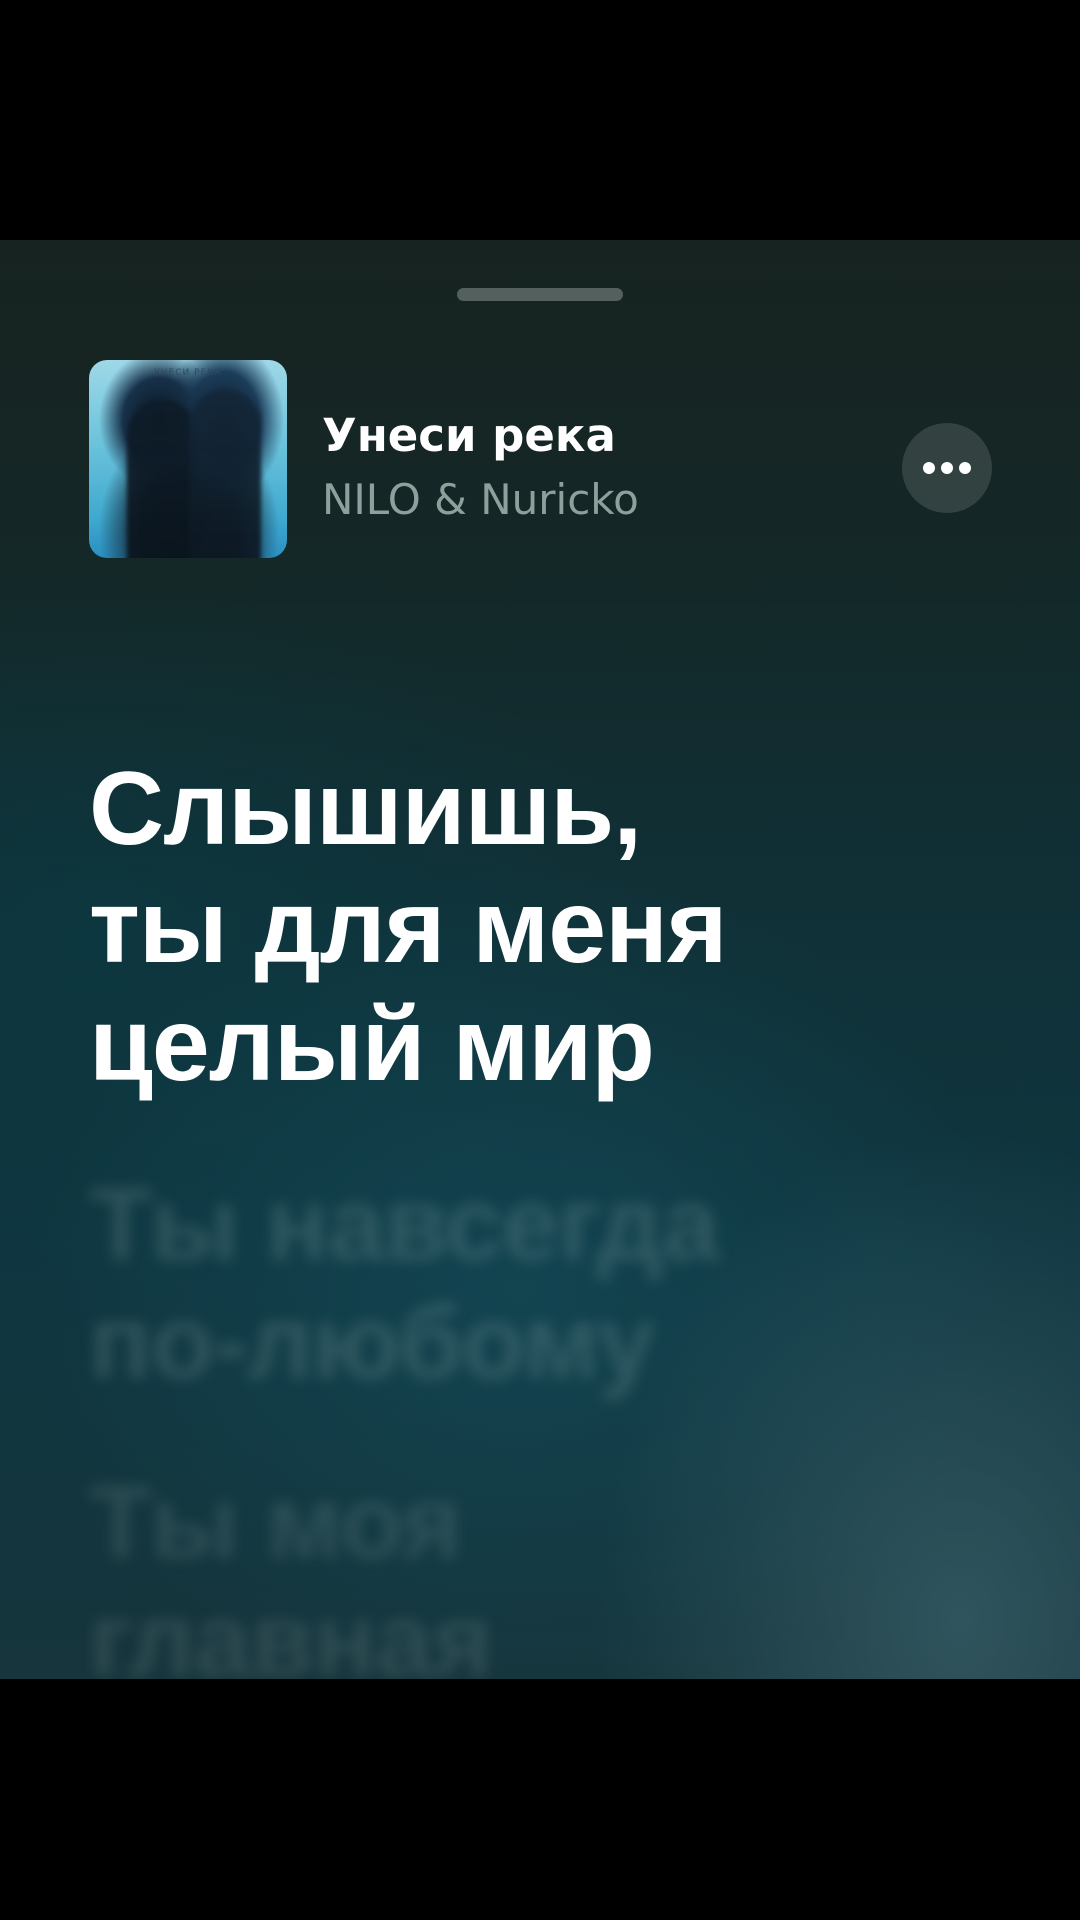 This screenshot has width=1080, height=1920. I want to click on sheet-grabber, so click(540, 294).